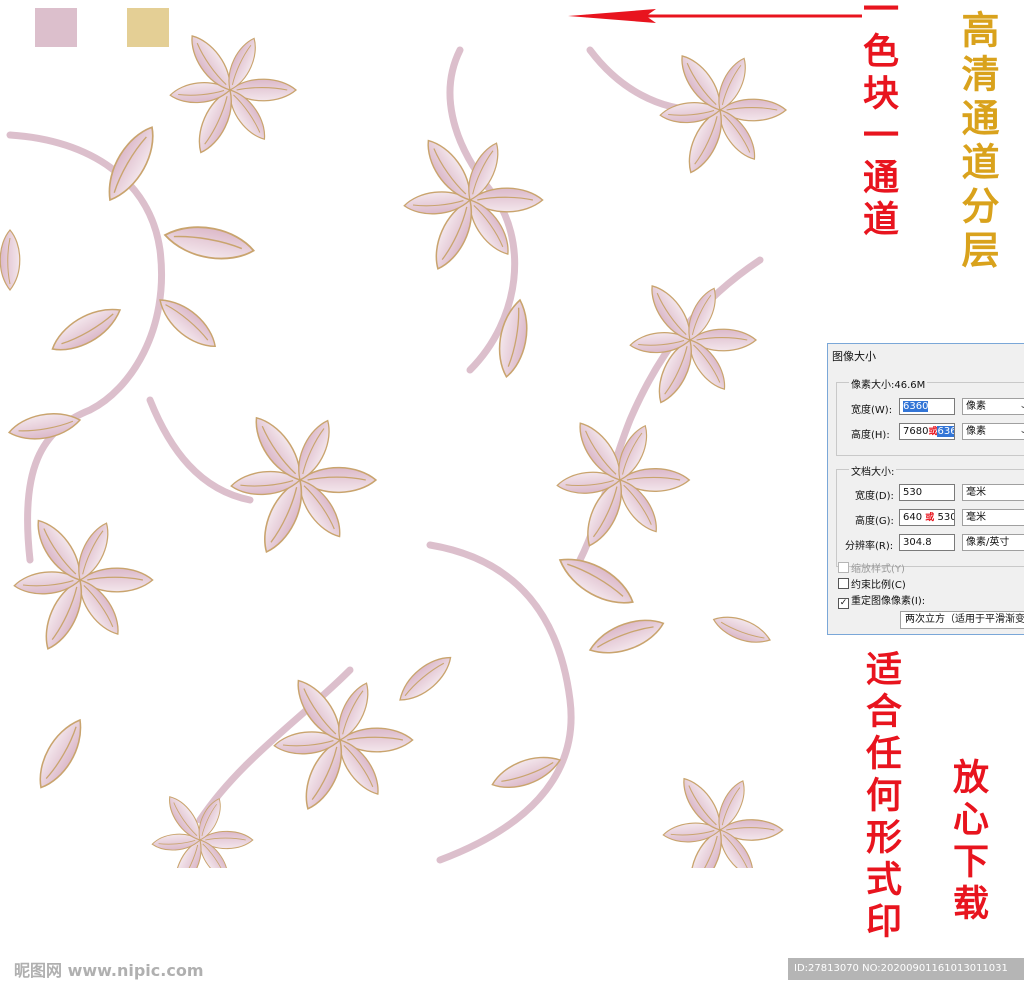  Describe the element at coordinates (56, 27) in the screenshot. I see `color-swatch-pink` at that location.